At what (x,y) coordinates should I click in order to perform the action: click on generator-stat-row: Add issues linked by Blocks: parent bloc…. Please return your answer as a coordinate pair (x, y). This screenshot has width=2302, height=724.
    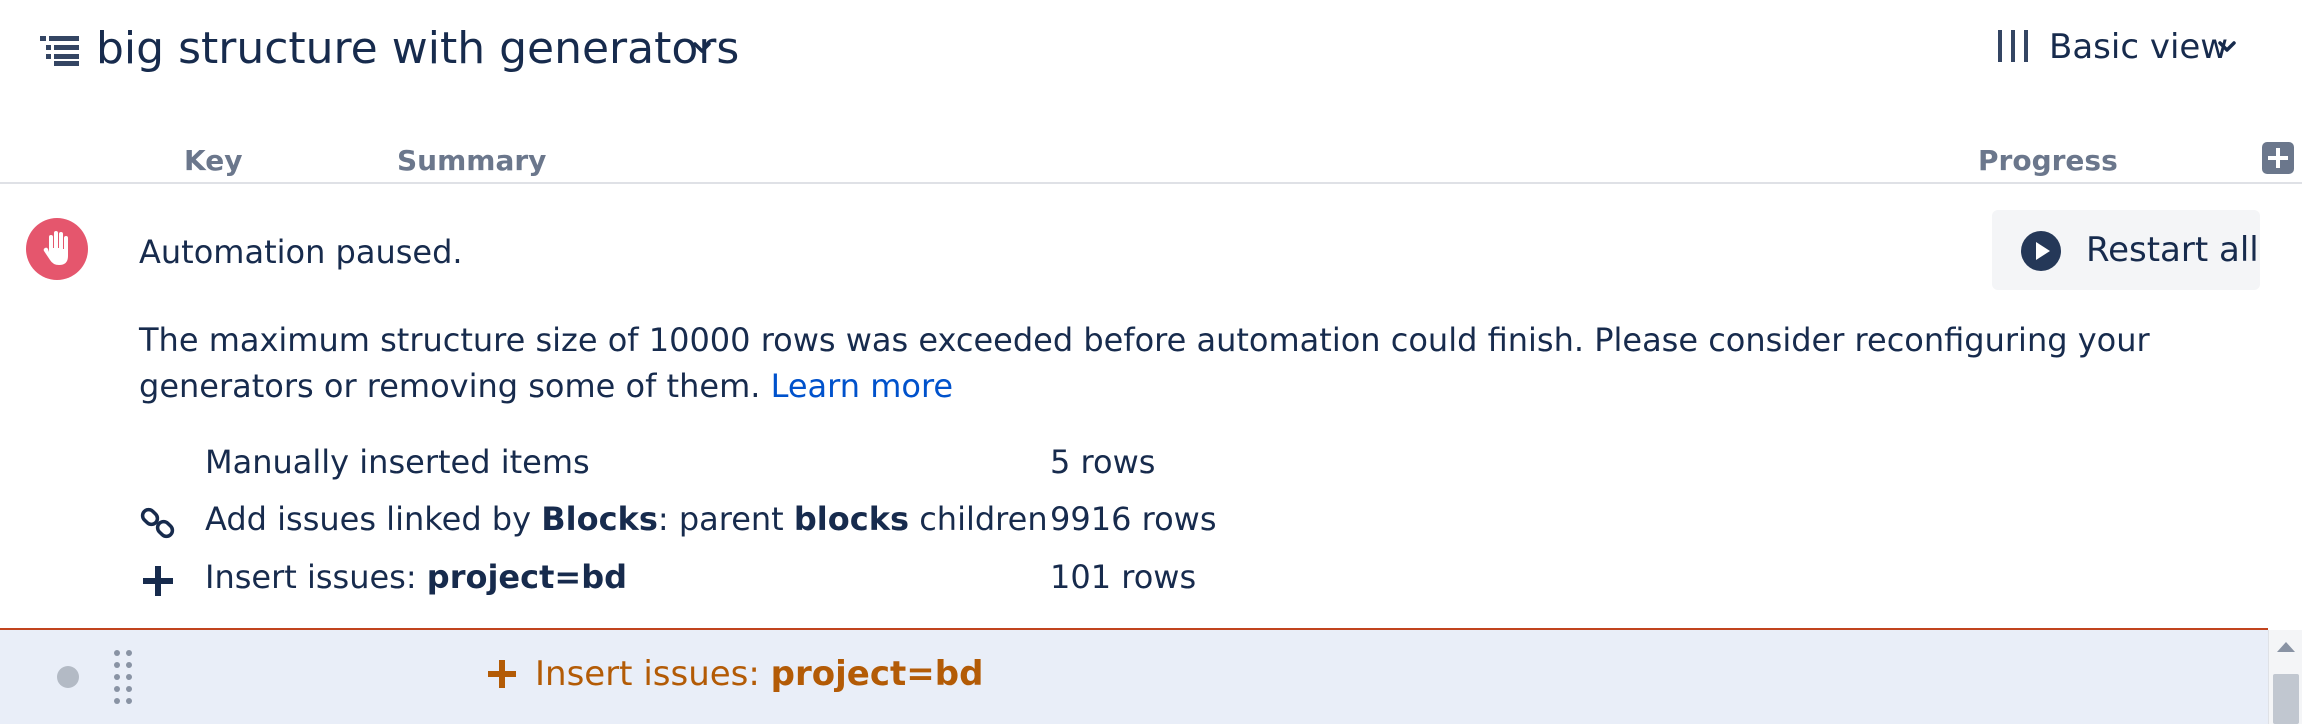
    Looking at the image, I should click on (700, 520).